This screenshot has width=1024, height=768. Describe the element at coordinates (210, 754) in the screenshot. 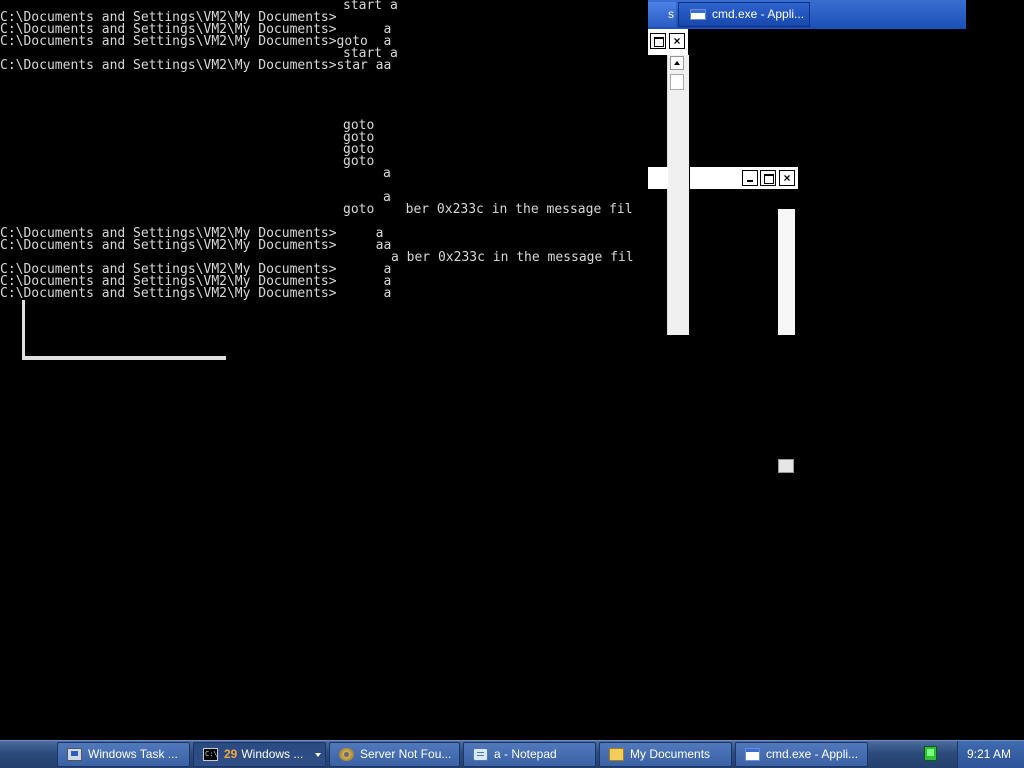

I see `cmd-icon: C:\` at that location.